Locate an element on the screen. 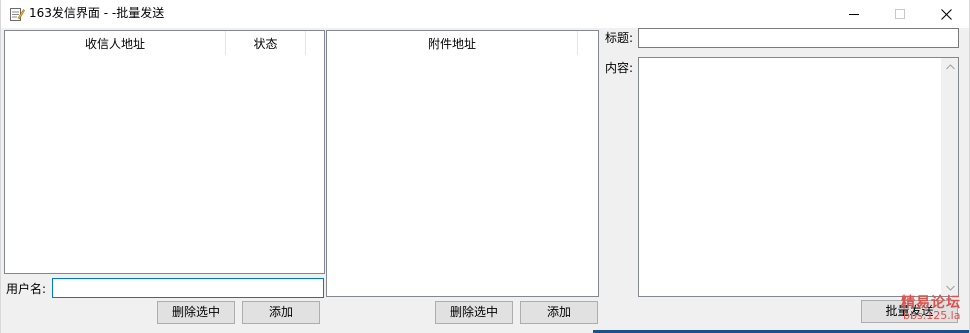 The height and width of the screenshot is (333, 970). chevron-up-icon is located at coordinates (950, 66).